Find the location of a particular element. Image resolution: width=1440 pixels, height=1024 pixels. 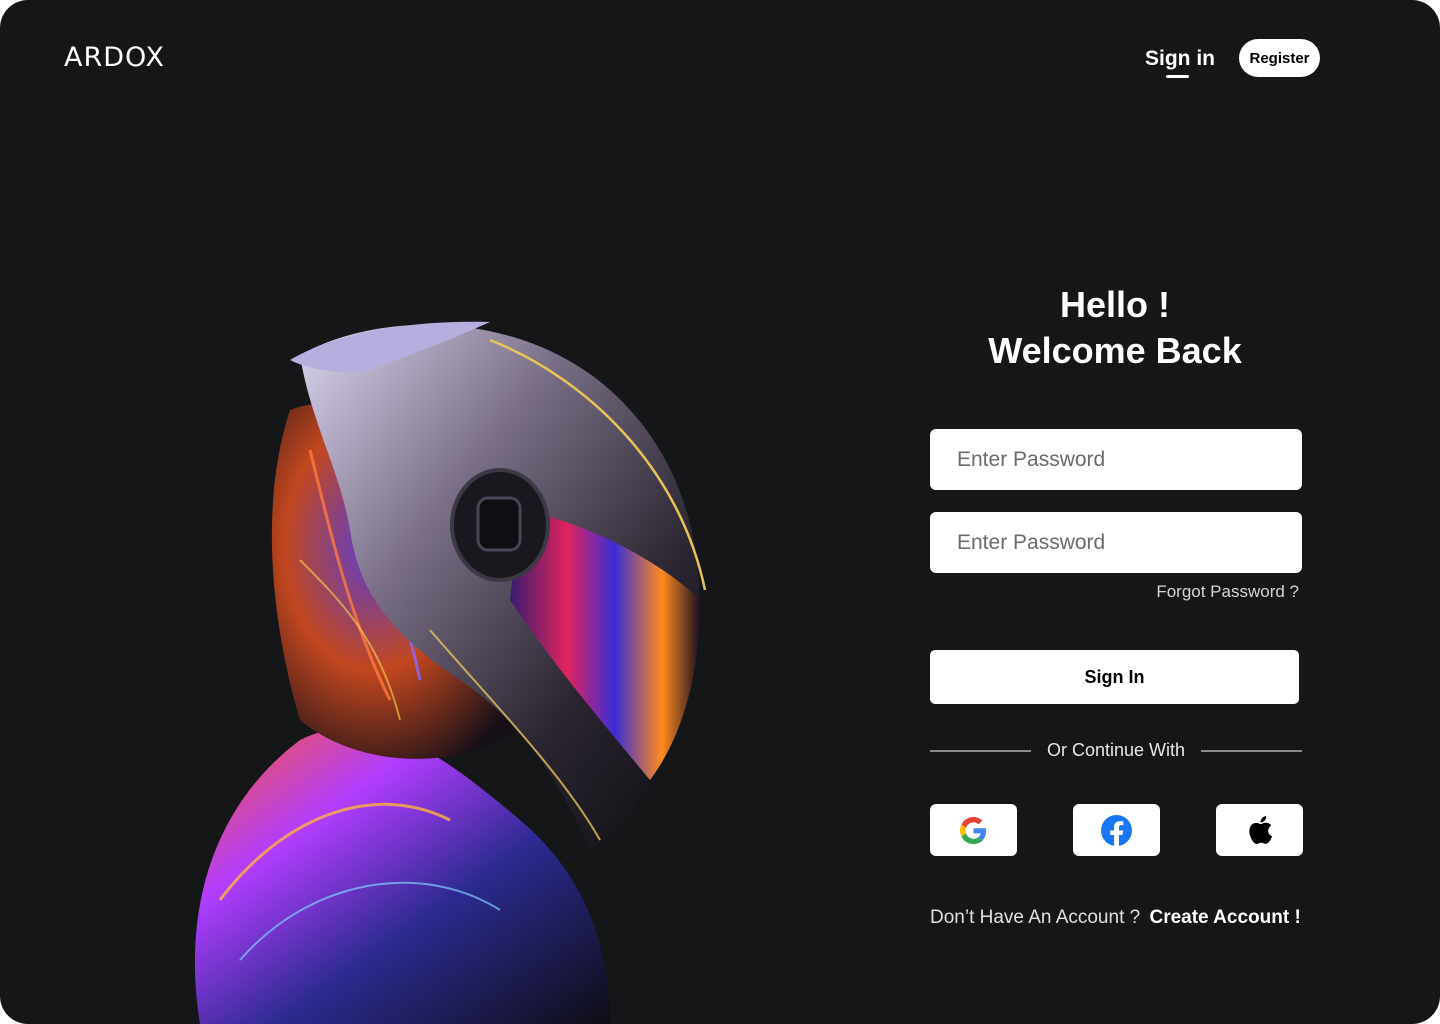

forgot-password-link: Forgot Password ? is located at coordinates (1199, 592).